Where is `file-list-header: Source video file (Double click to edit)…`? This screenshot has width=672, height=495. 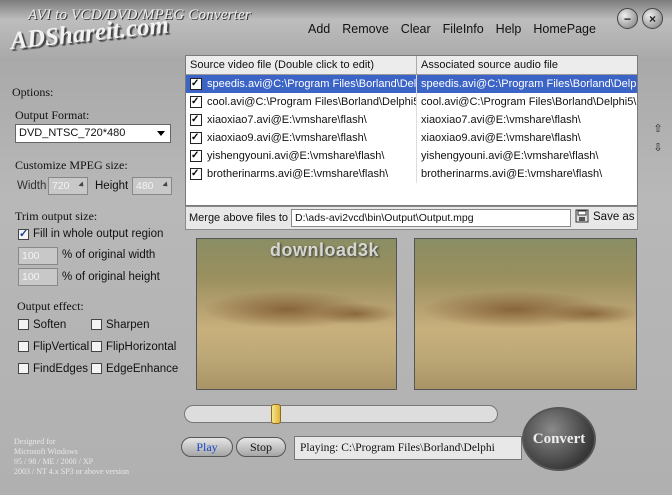 file-list-header: Source video file (Double click to edit)… is located at coordinates (411, 65).